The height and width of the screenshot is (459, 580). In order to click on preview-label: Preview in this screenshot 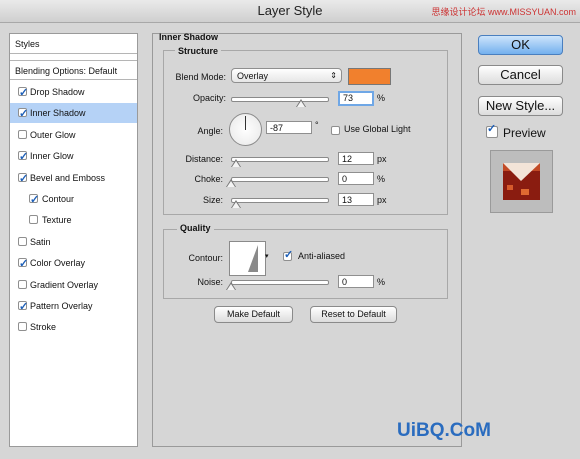, I will do `click(524, 133)`.